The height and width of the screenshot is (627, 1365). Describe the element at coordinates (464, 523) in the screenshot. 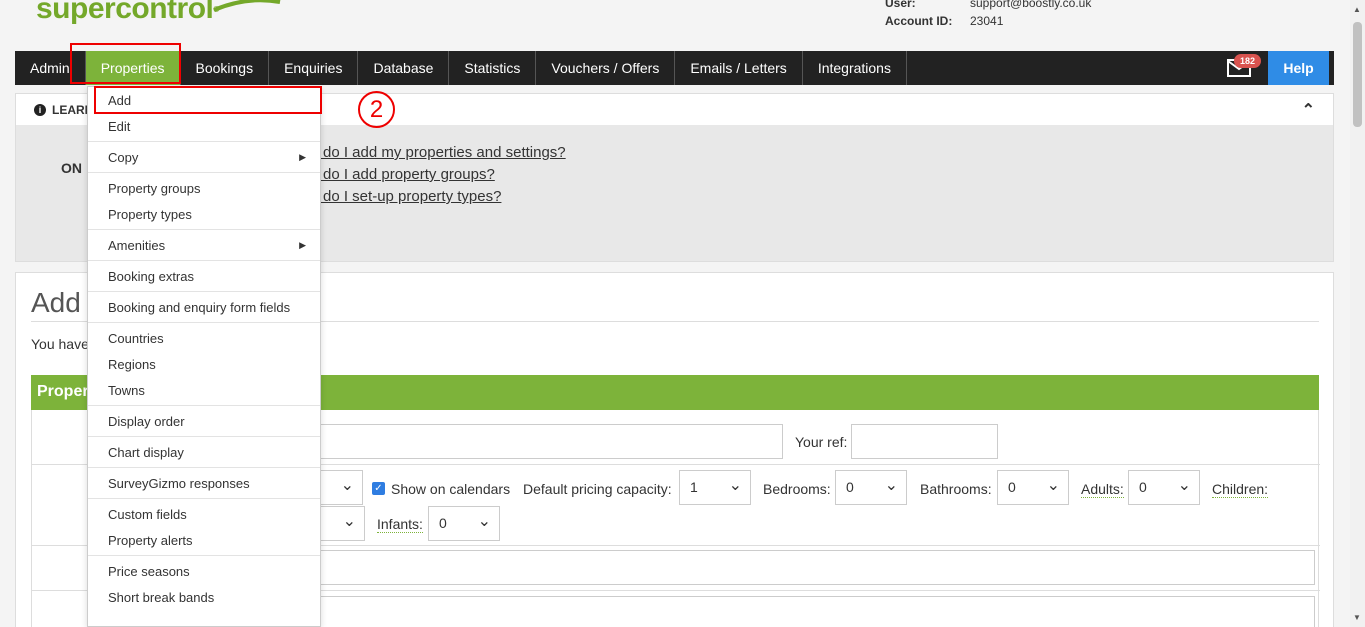

I see `infants-select: 0` at that location.